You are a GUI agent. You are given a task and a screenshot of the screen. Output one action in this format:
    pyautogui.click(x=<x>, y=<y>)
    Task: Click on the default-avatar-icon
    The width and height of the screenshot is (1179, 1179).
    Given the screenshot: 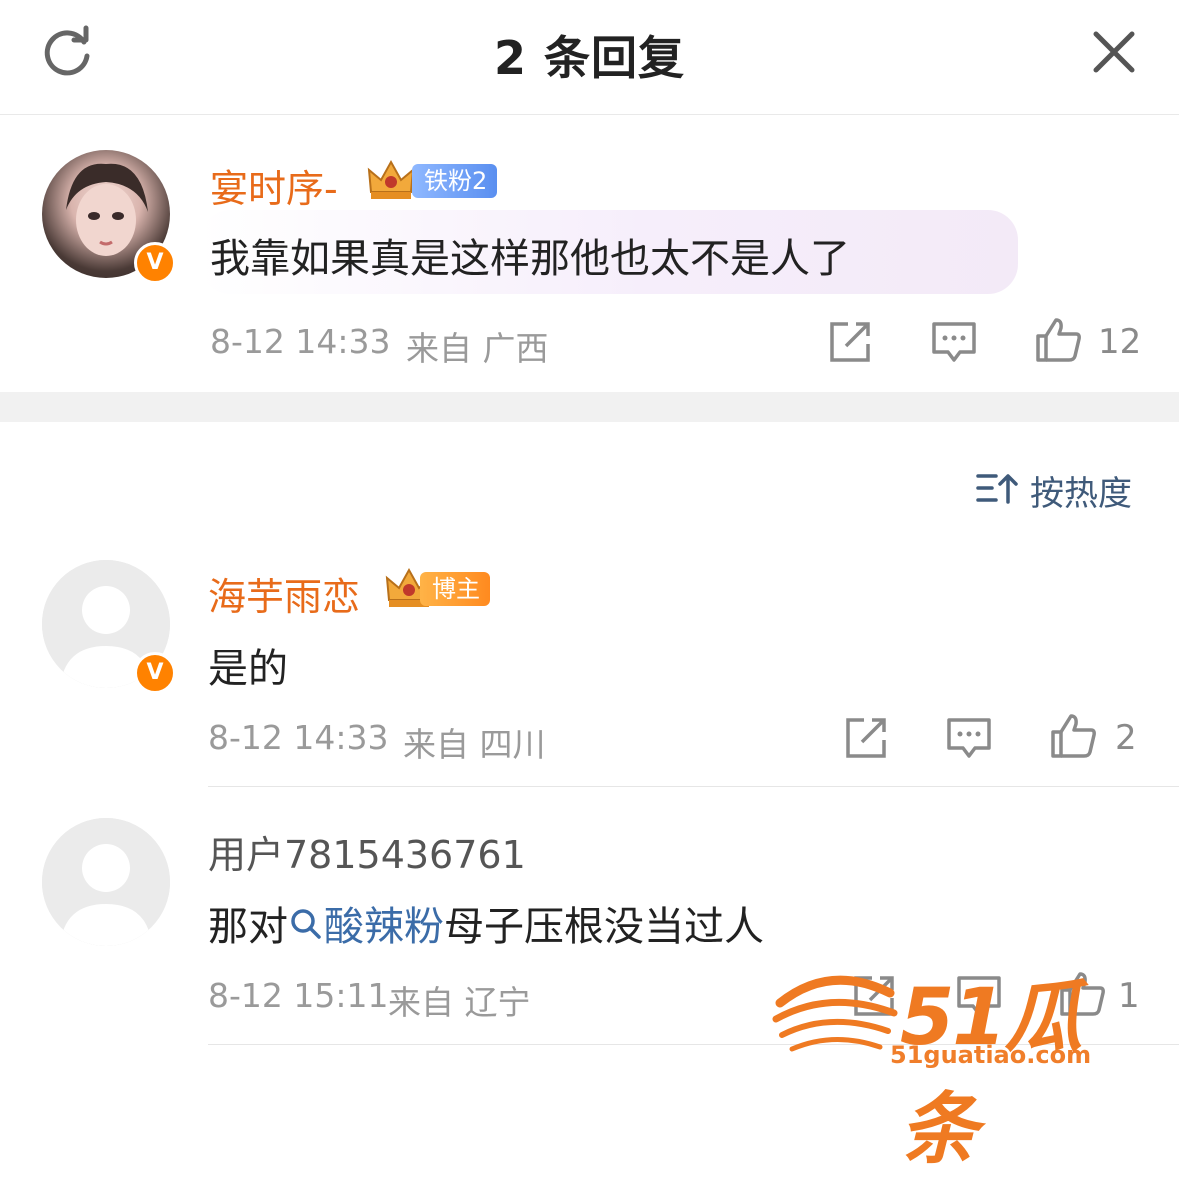 What is the action you would take?
    pyautogui.click(x=106, y=882)
    